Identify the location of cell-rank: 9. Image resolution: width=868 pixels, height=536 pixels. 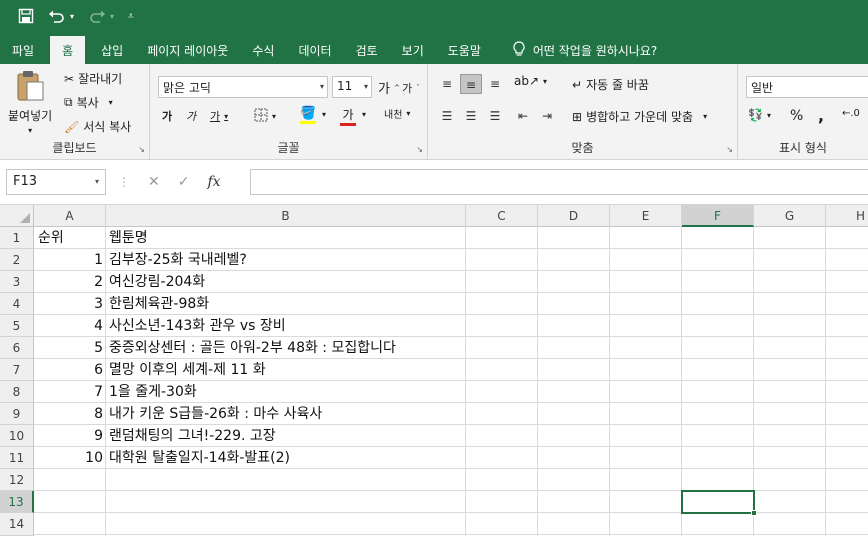
(68, 436).